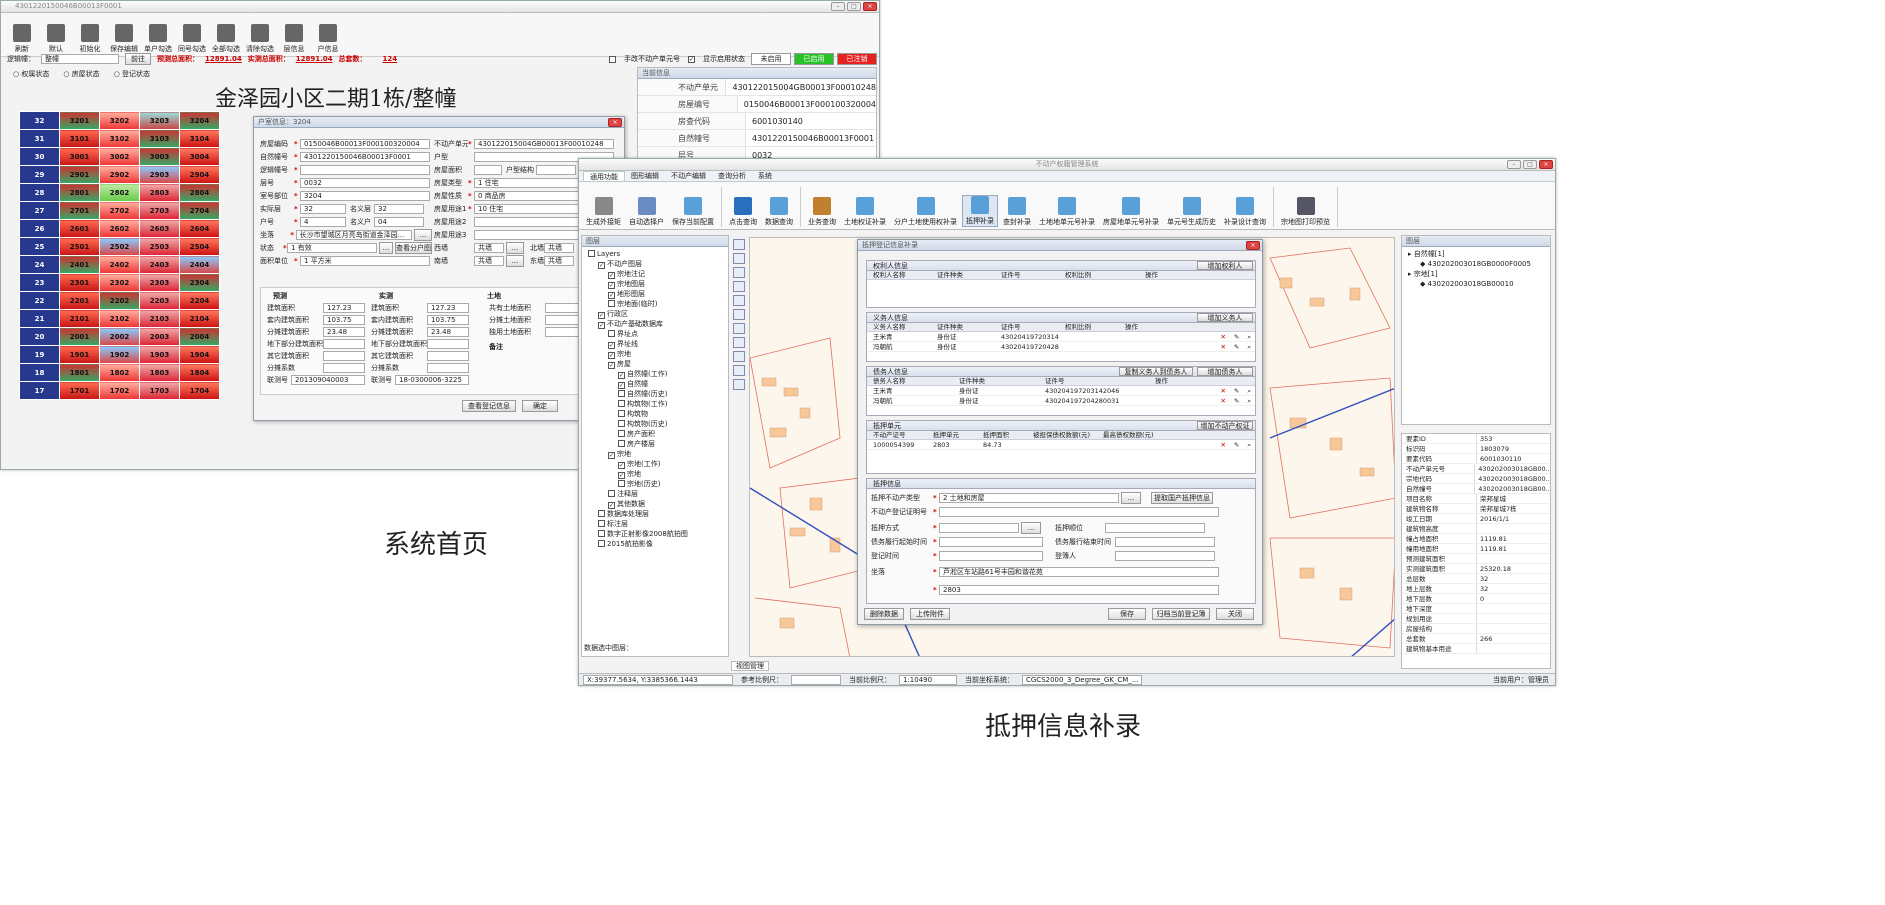 This screenshot has height=905, width=1885. Describe the element at coordinates (1476, 264) in the screenshot. I see `identify-item: ◆ 430202003018GB0000F0005` at that location.